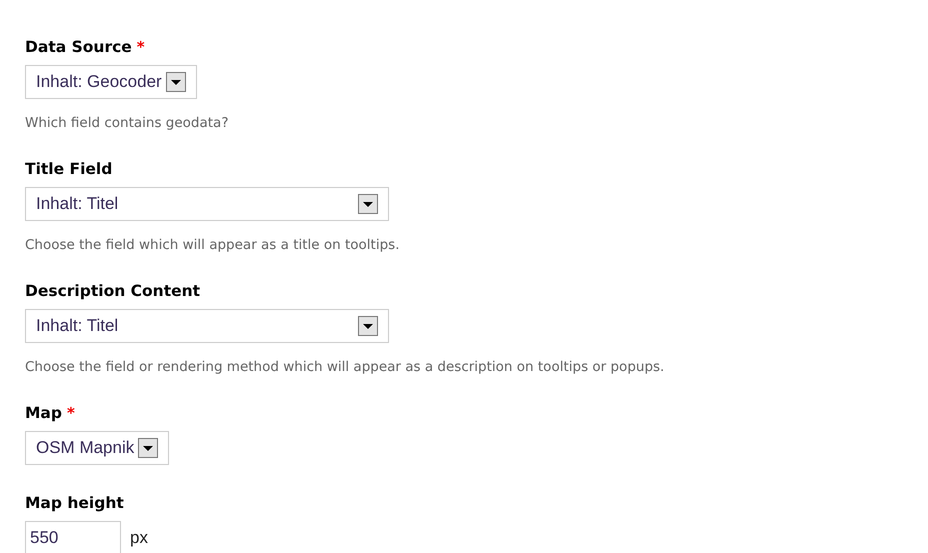  What do you see at coordinates (43, 413) in the screenshot?
I see `field-label: Map` at bounding box center [43, 413].